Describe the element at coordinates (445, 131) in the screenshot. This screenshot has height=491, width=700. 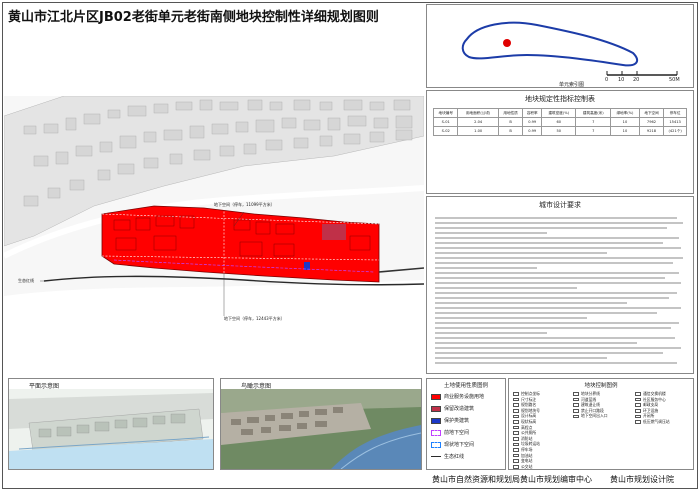
I see `cell: S-02` at that location.